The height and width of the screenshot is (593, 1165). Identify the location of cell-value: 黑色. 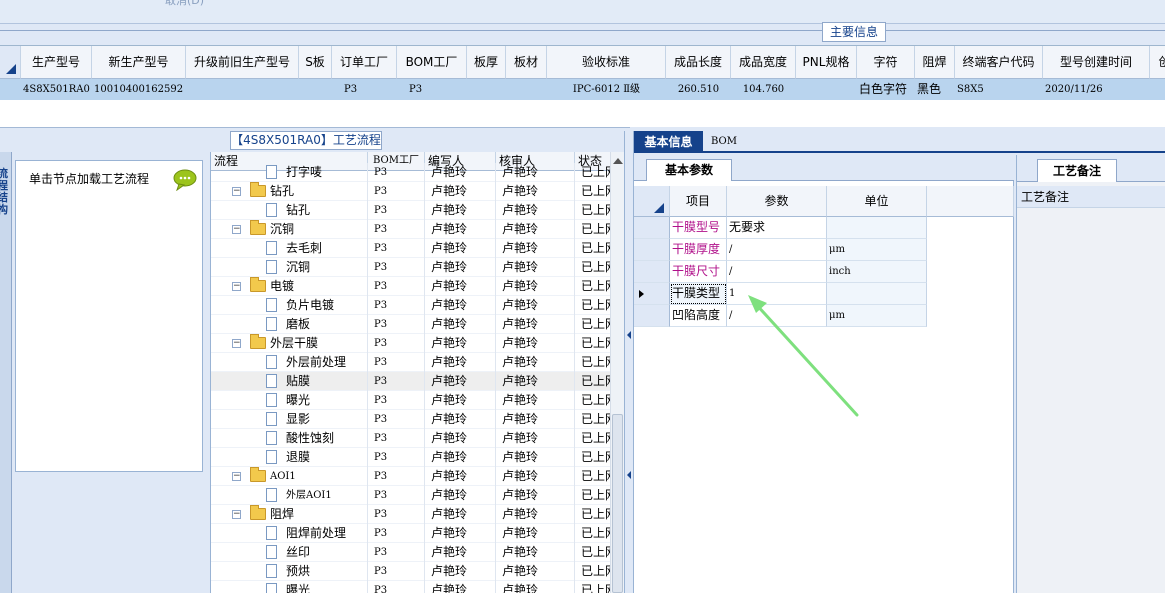
(935, 89).